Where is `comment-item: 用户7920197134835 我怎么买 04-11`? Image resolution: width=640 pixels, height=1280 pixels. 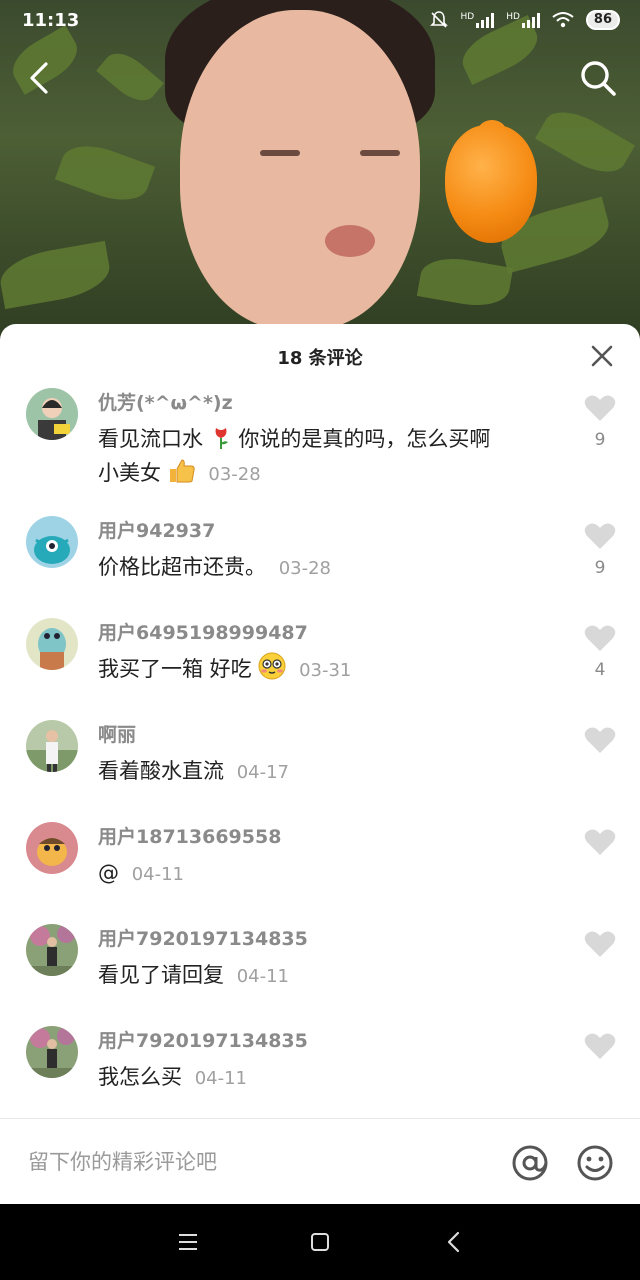 comment-item: 用户7920197134835 我怎么买 04-11 is located at coordinates (320, 1075).